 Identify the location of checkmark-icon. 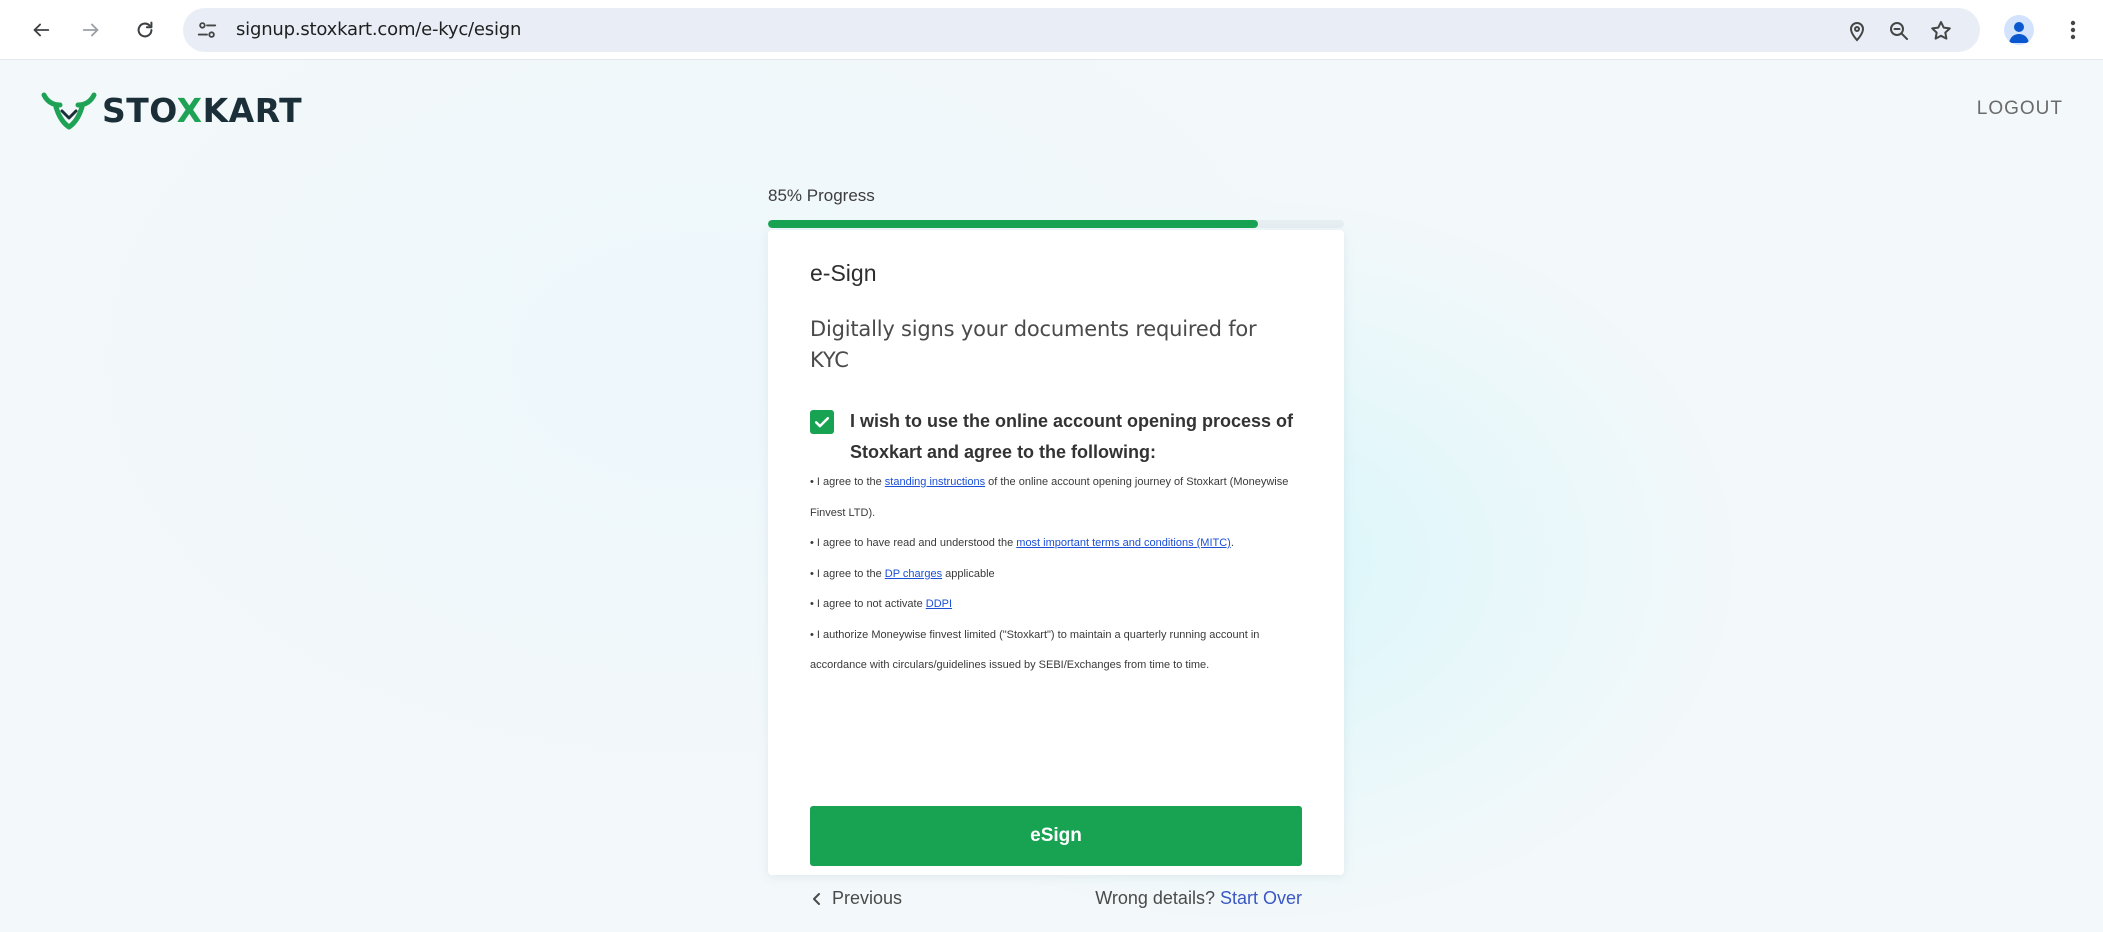
(822, 422).